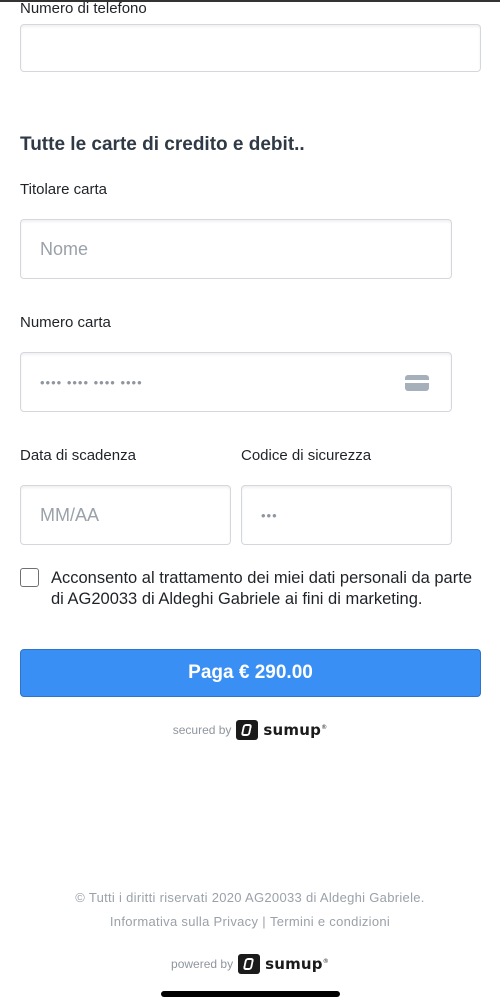 This screenshot has width=500, height=1000. Describe the element at coordinates (250, 673) in the screenshot. I see `pay-button: Paga € 290.00` at that location.